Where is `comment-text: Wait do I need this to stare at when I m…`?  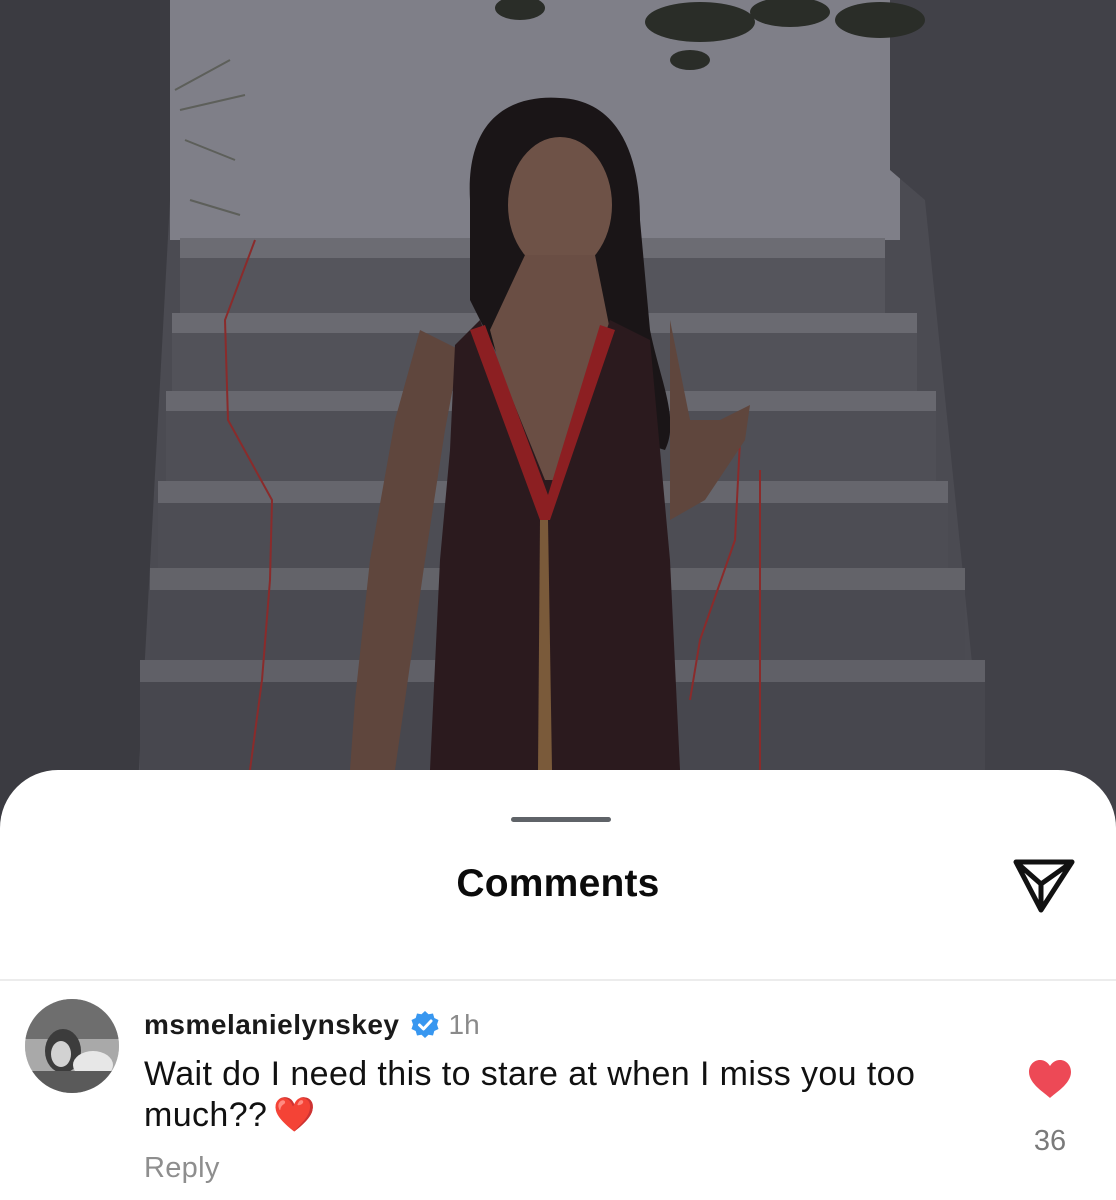 comment-text: Wait do I need this to stare at when I m… is located at coordinates (574, 1095).